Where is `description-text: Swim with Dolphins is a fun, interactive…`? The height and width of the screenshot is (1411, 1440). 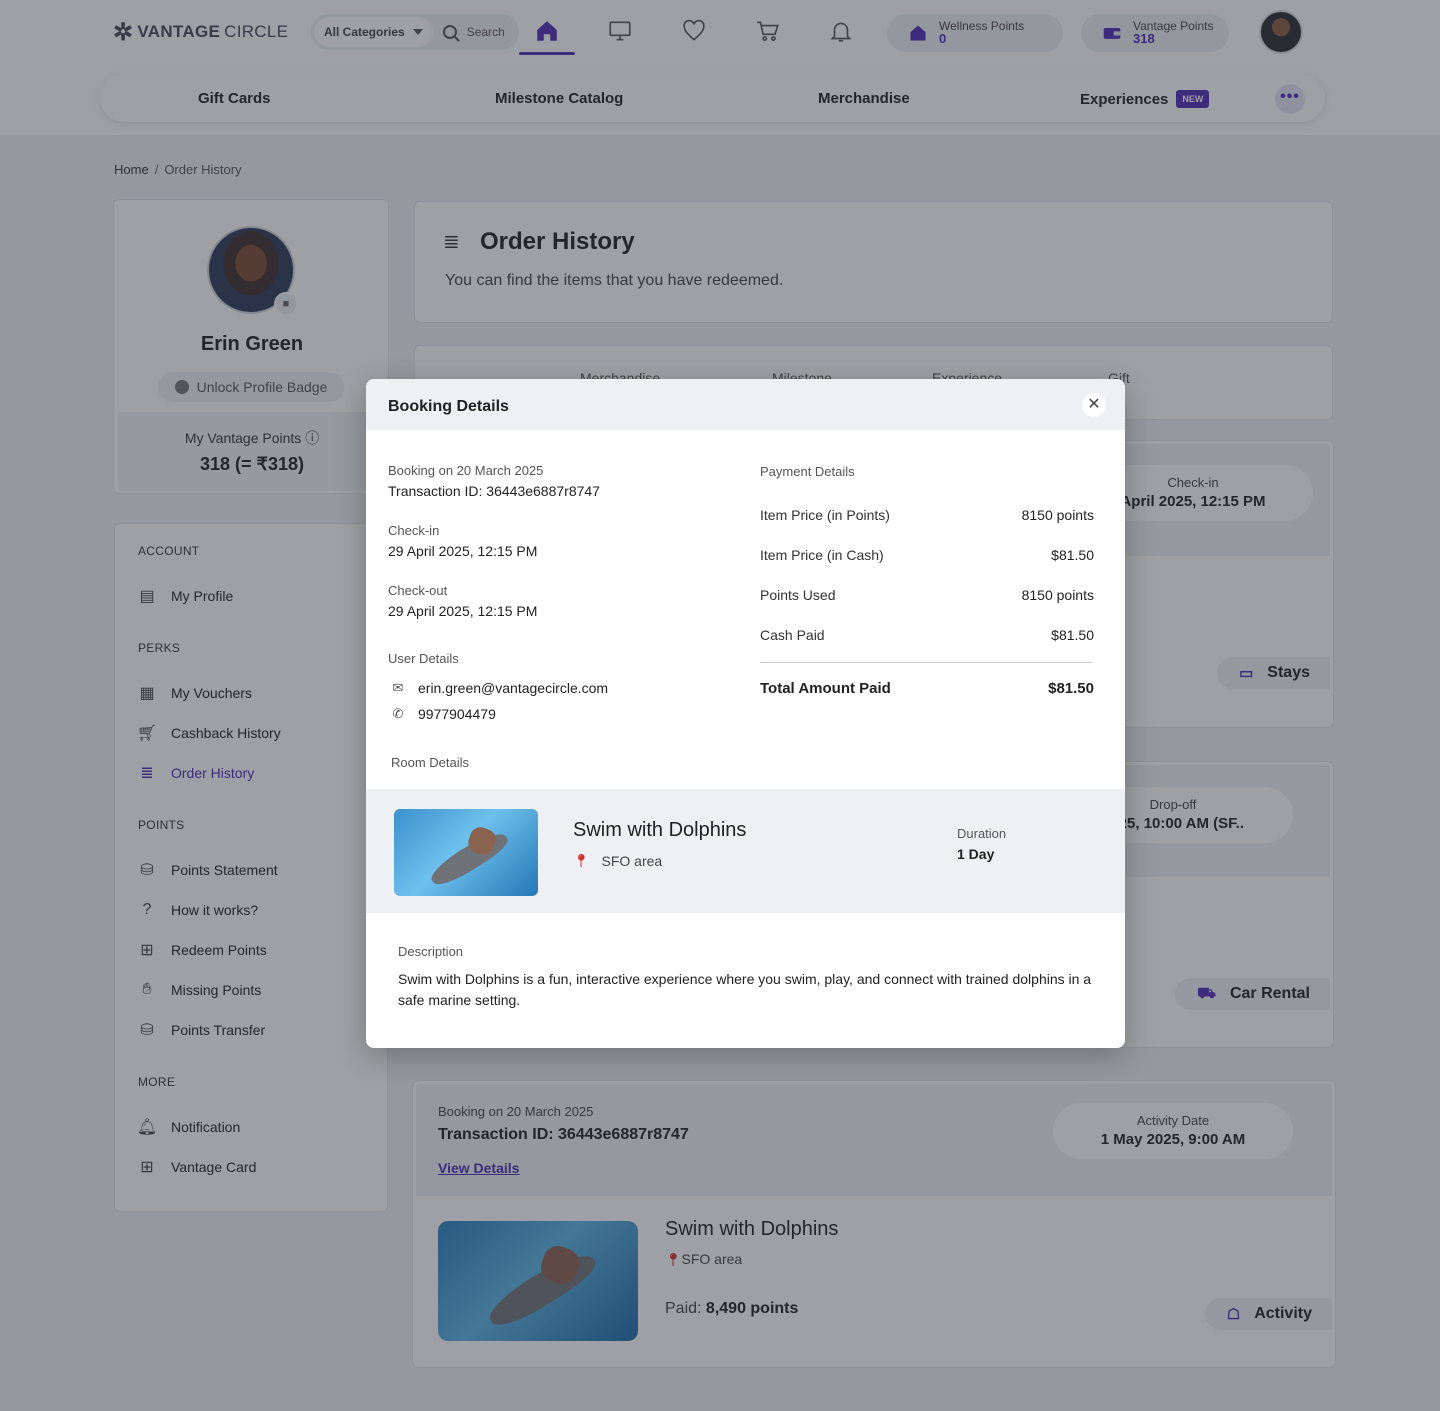
description-text: Swim with Dolphins is a fun, interactive… is located at coordinates (745, 989).